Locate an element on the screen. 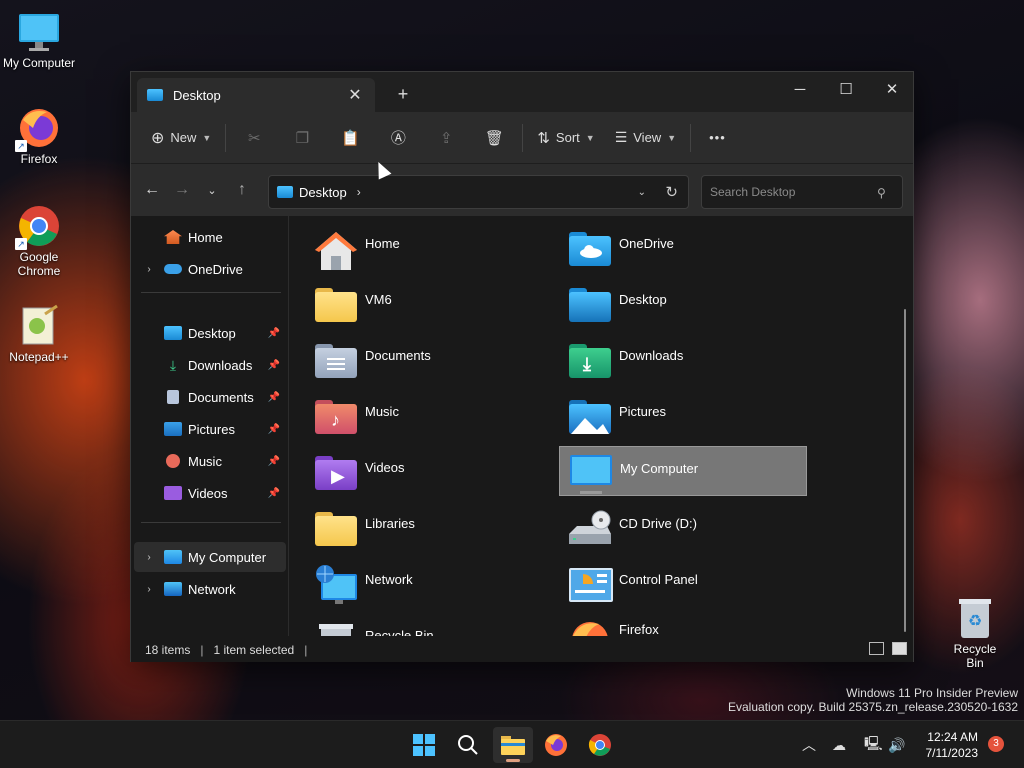  documents-folder-icon is located at coordinates (336, 360).